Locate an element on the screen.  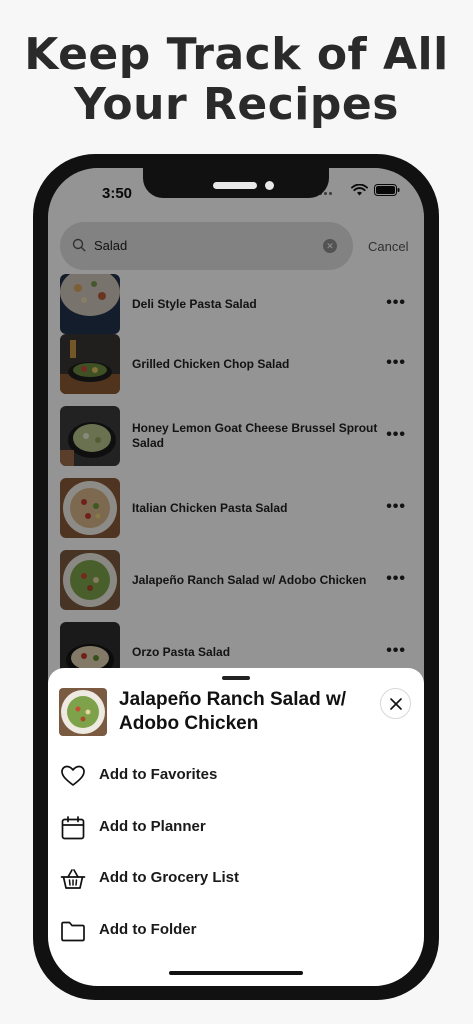
heart-icon is located at coordinates (73, 775).